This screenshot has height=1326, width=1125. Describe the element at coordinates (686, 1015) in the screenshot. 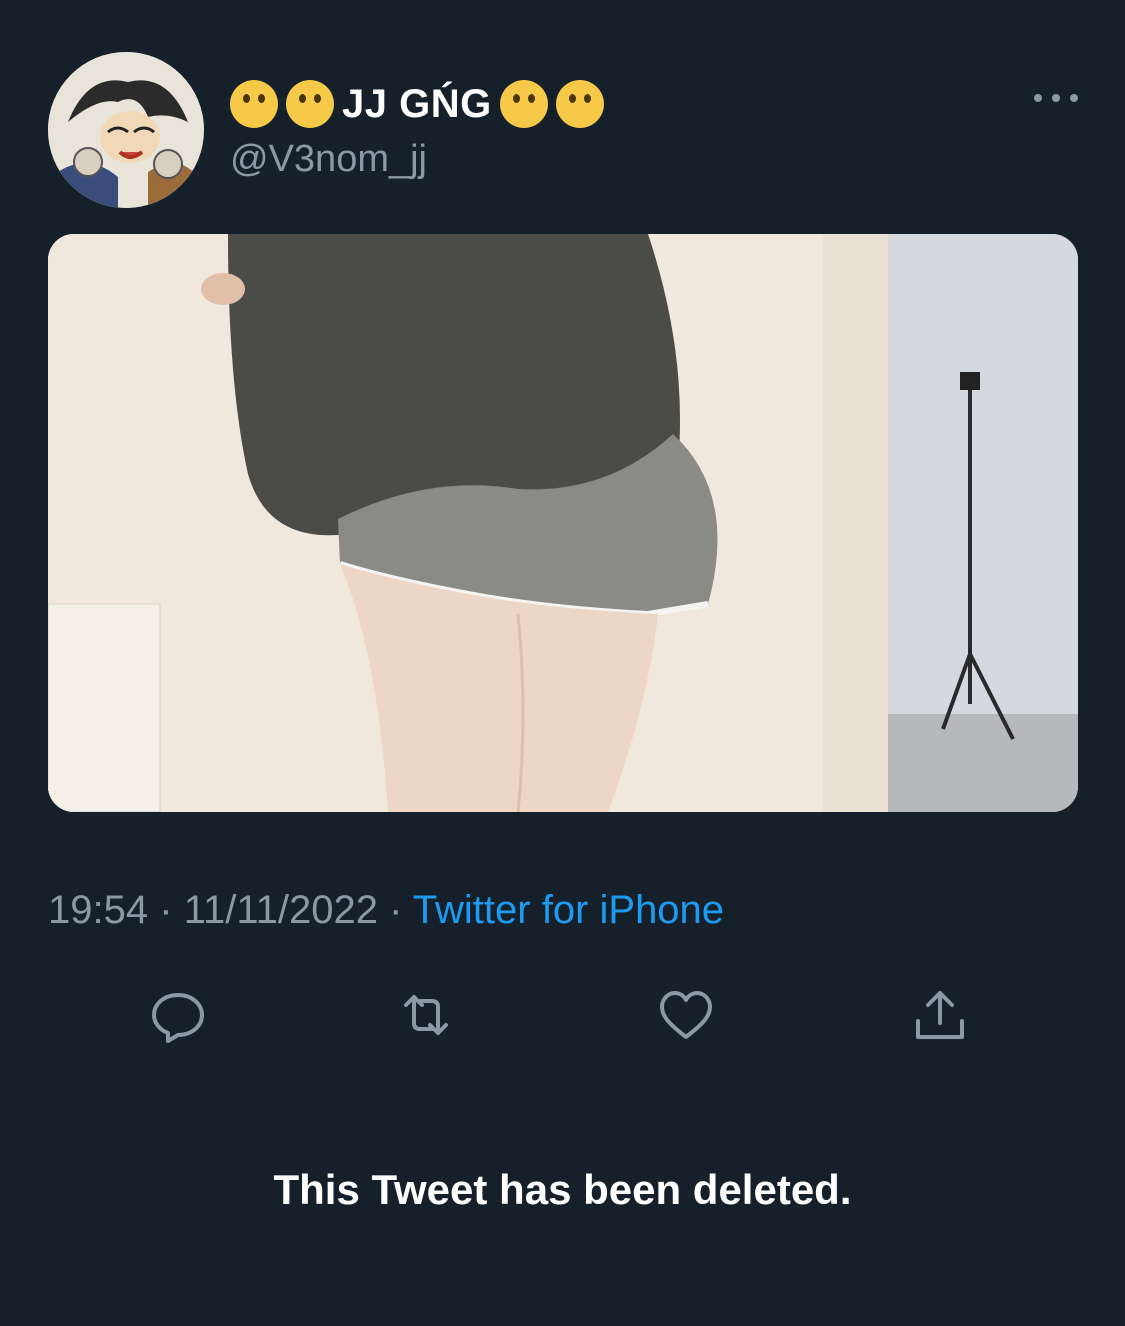

I see `like-icon` at that location.